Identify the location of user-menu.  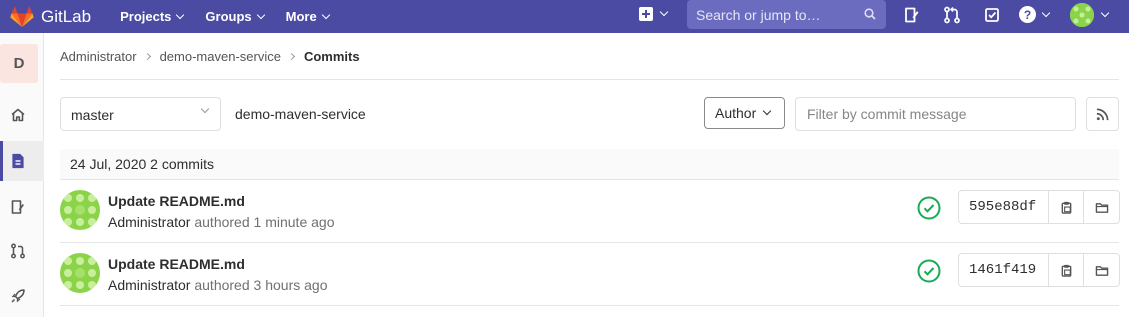
(1090, 15).